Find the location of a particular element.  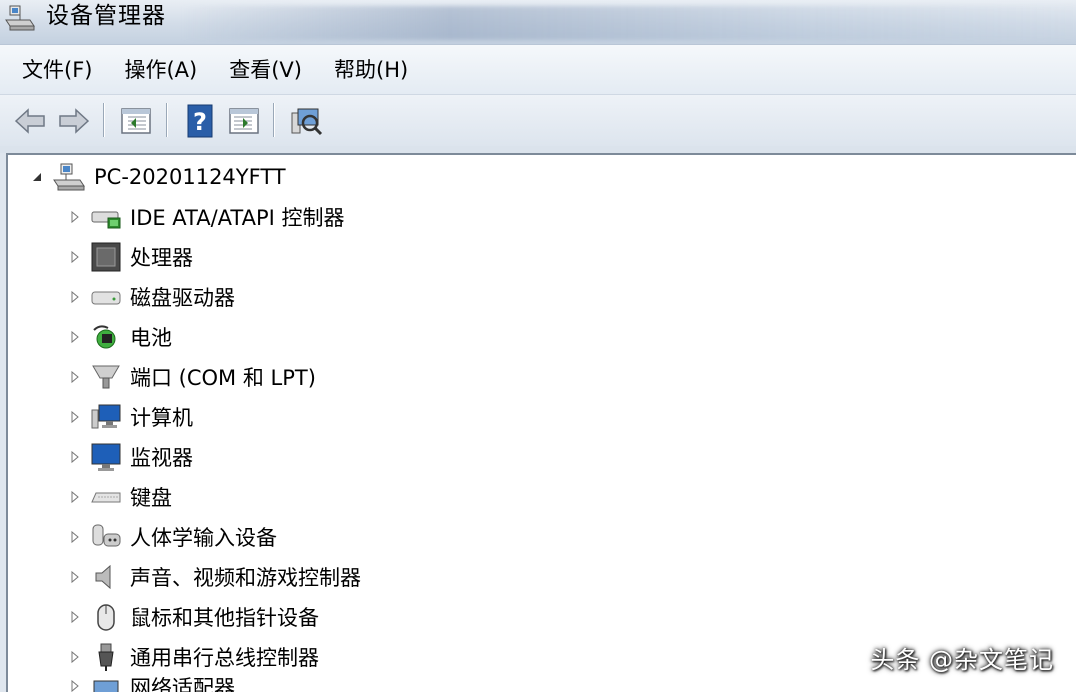

window-title: 设备管理器 is located at coordinates (106, 16).